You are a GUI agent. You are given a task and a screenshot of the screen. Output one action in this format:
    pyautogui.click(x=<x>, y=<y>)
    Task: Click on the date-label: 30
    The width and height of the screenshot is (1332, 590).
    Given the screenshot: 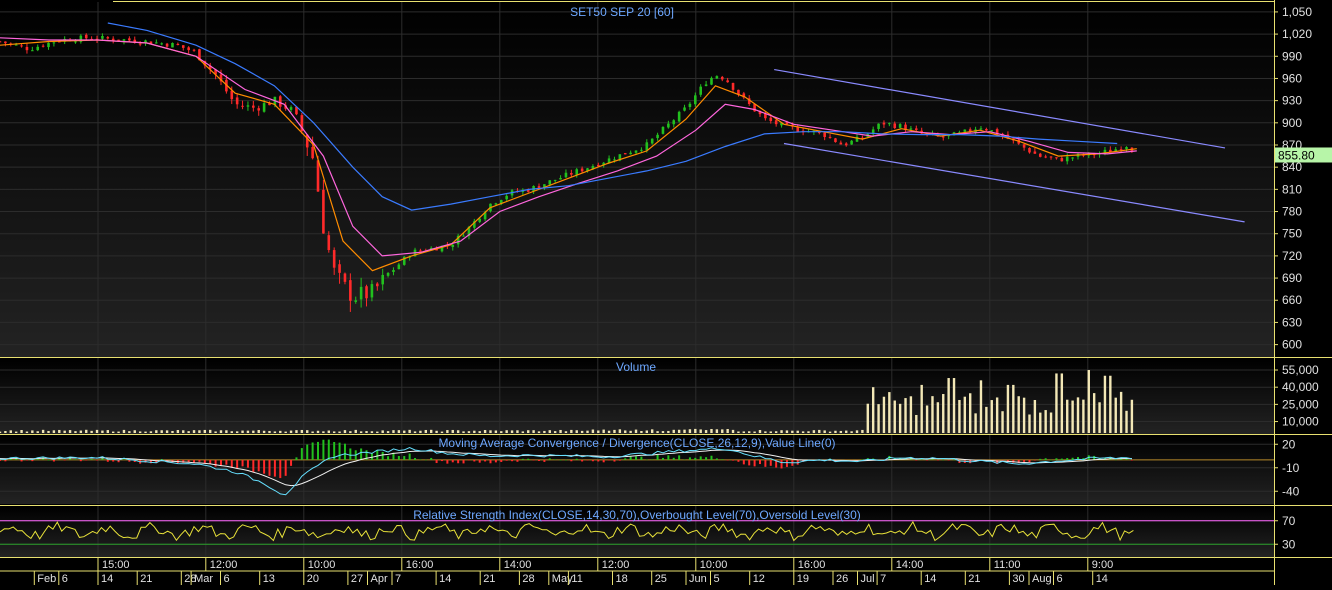 What is the action you would take?
    pyautogui.click(x=1018, y=579)
    